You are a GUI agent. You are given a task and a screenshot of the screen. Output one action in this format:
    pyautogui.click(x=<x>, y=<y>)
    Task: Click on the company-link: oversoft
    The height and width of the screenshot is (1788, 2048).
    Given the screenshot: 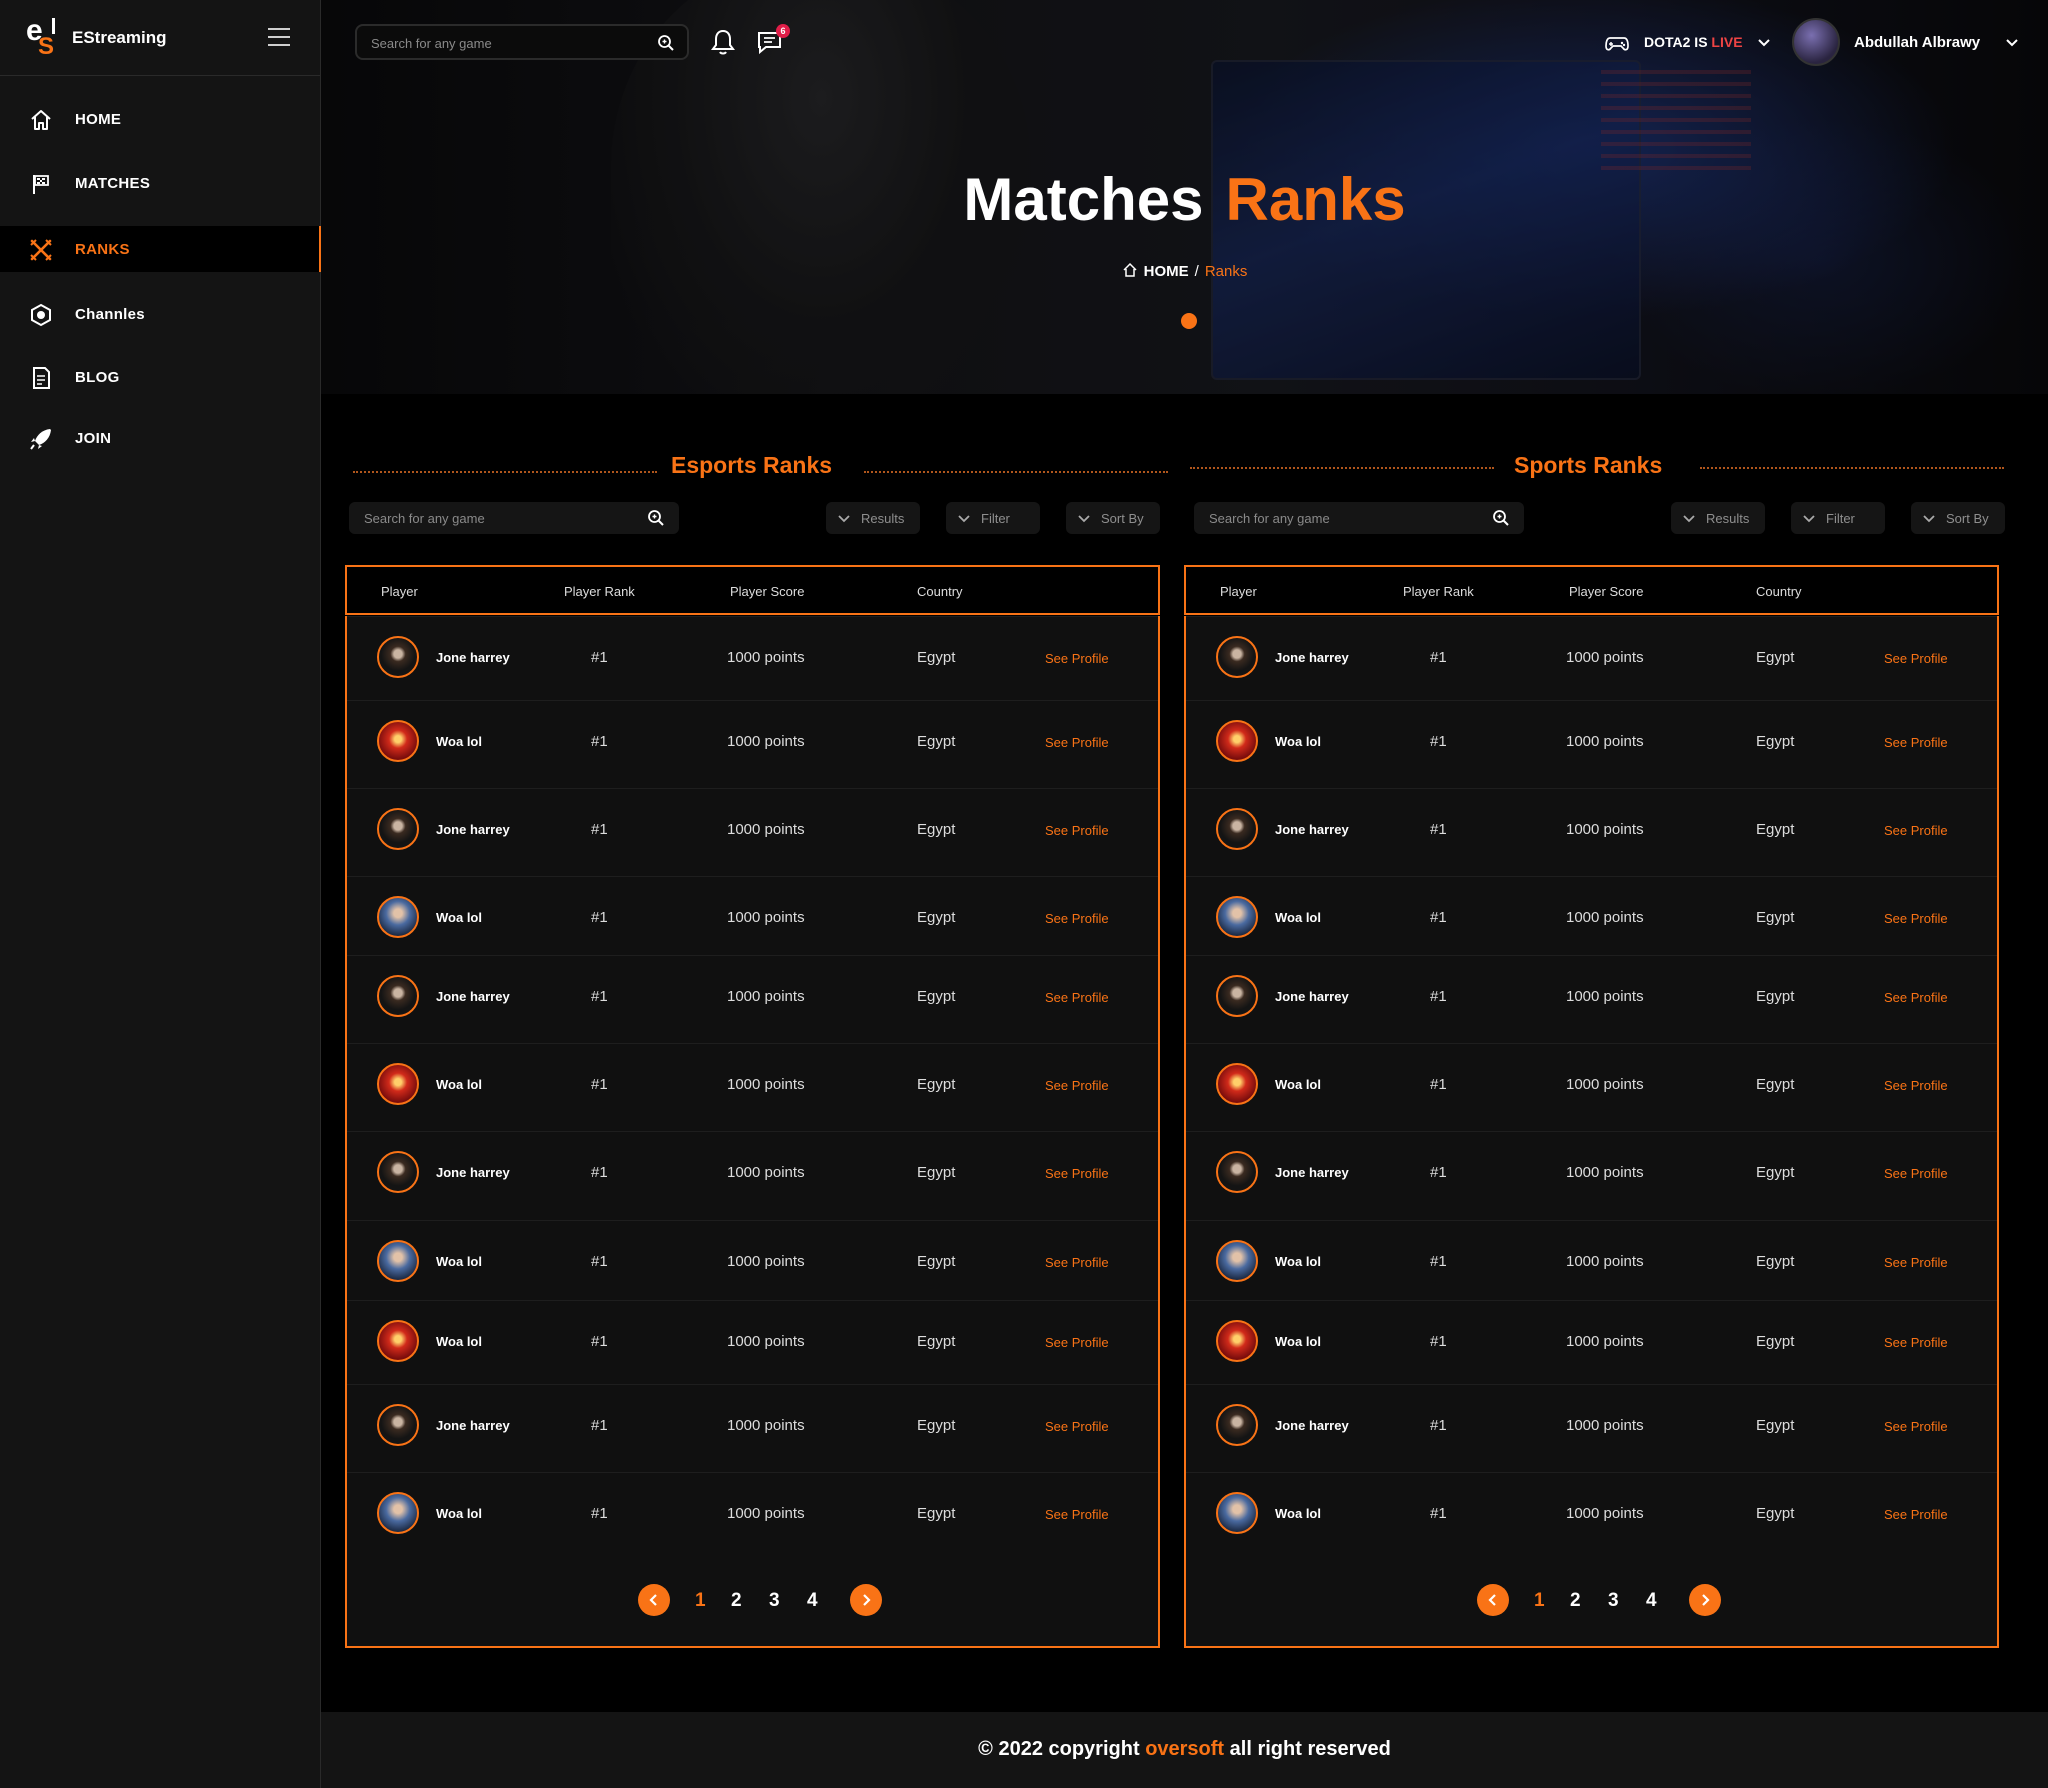 What is the action you would take?
    pyautogui.click(x=1184, y=1749)
    